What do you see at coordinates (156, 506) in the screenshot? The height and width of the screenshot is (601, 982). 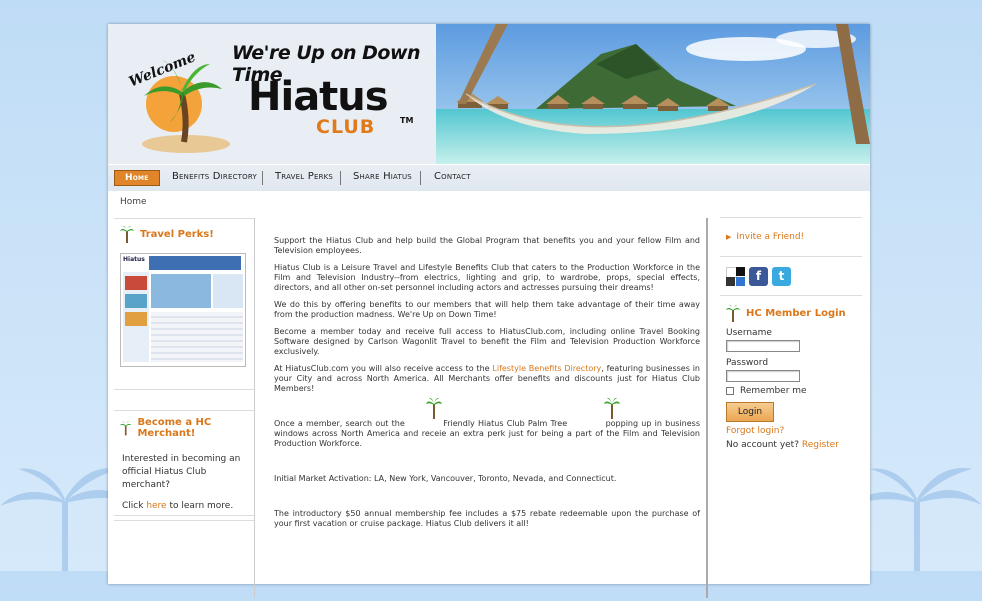 I see `learn-more-link: here` at bounding box center [156, 506].